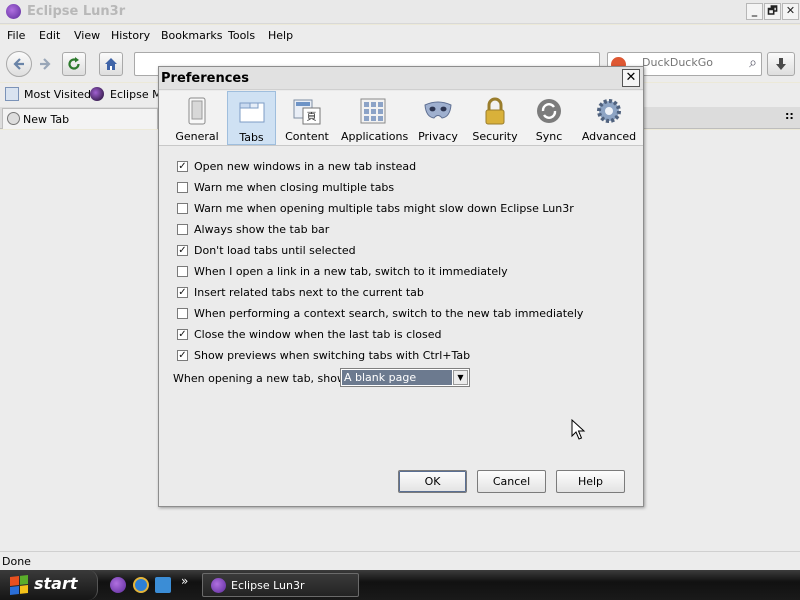 This screenshot has width=800, height=600. What do you see at coordinates (12, 94) in the screenshot?
I see `bookmark-folder-icon` at bounding box center [12, 94].